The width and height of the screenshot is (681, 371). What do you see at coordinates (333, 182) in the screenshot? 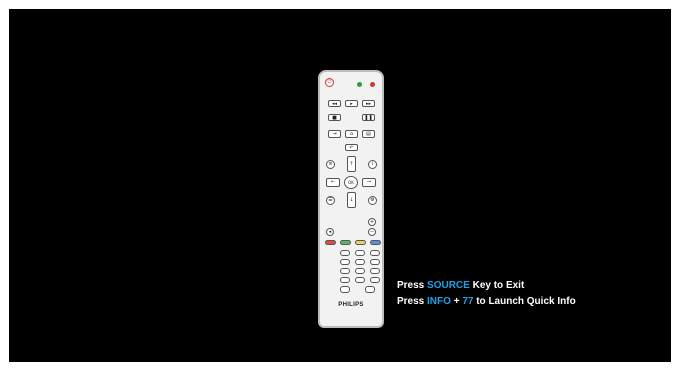
I see `left-arrow-icon: ←` at bounding box center [333, 182].